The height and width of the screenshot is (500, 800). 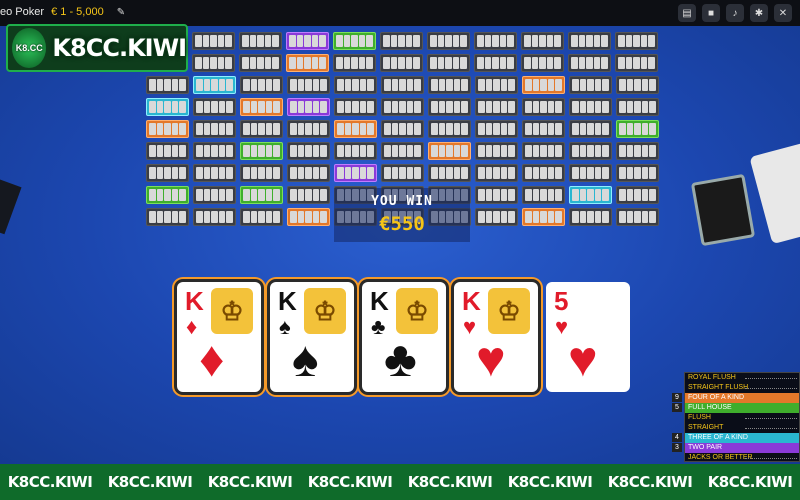 I want to click on playing-card: K ♦ ♦ ♔, so click(x=219, y=337).